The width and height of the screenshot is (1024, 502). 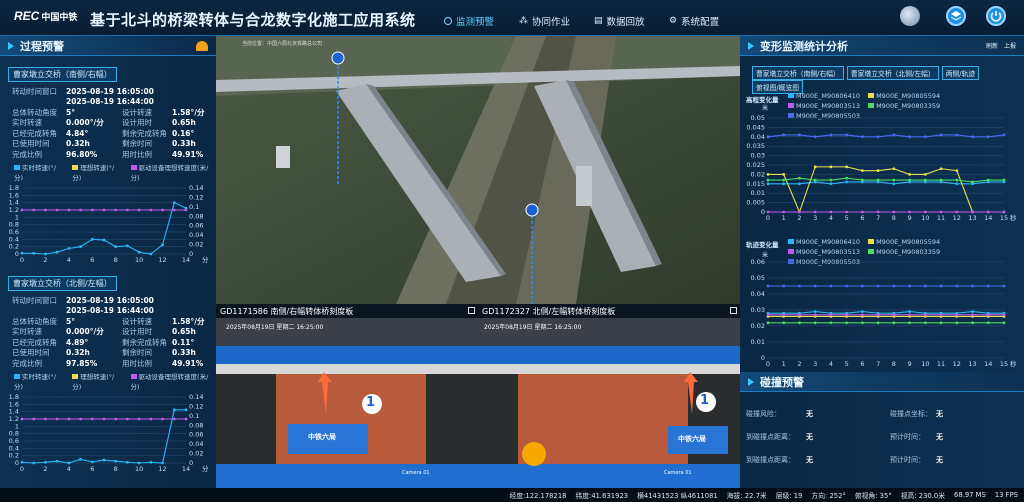 What do you see at coordinates (960, 73) in the screenshot?
I see `tab-both: 两侧/轨迹` at bounding box center [960, 73].